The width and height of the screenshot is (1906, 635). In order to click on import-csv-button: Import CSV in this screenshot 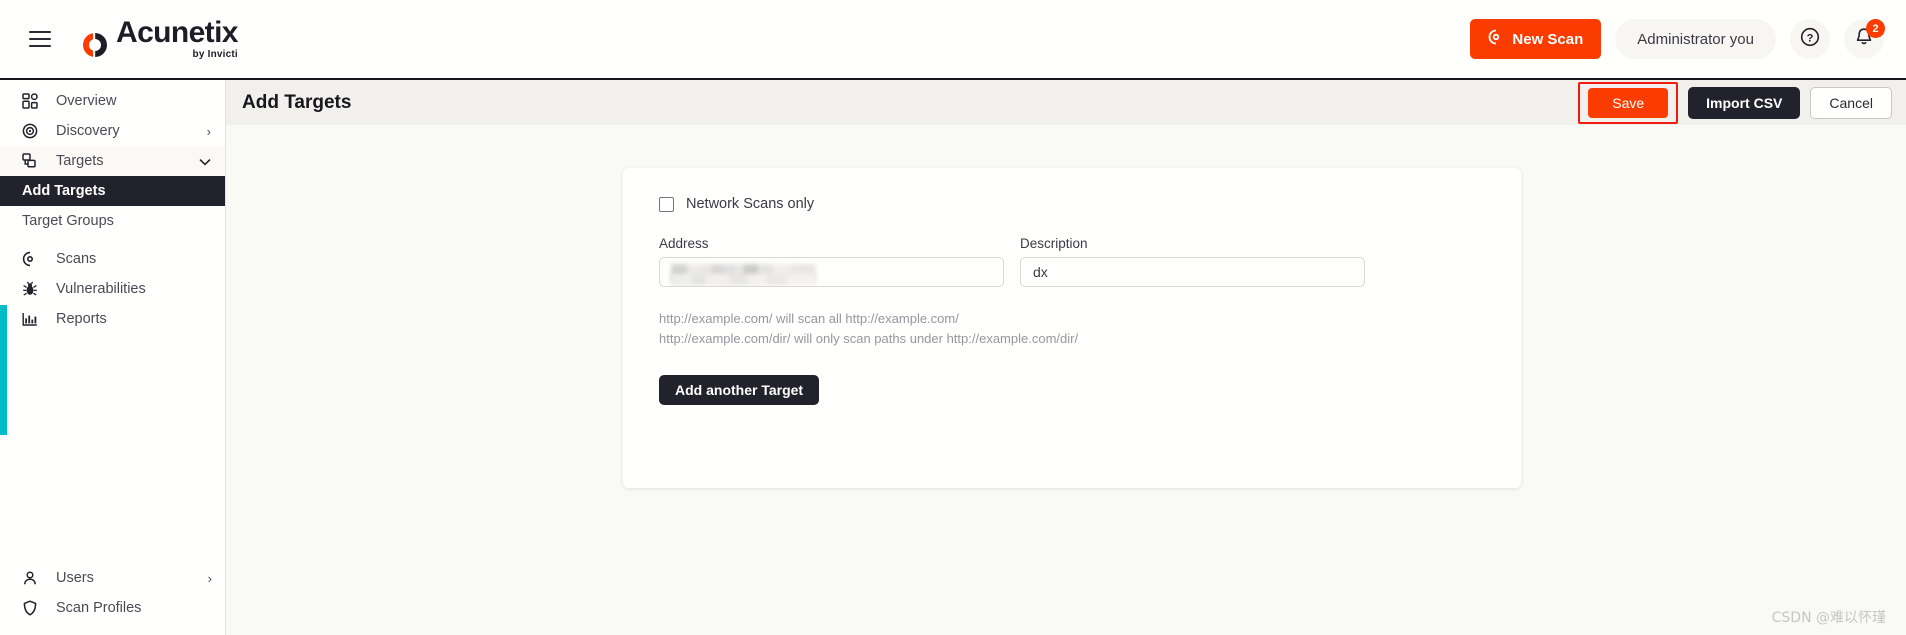, I will do `click(1744, 102)`.